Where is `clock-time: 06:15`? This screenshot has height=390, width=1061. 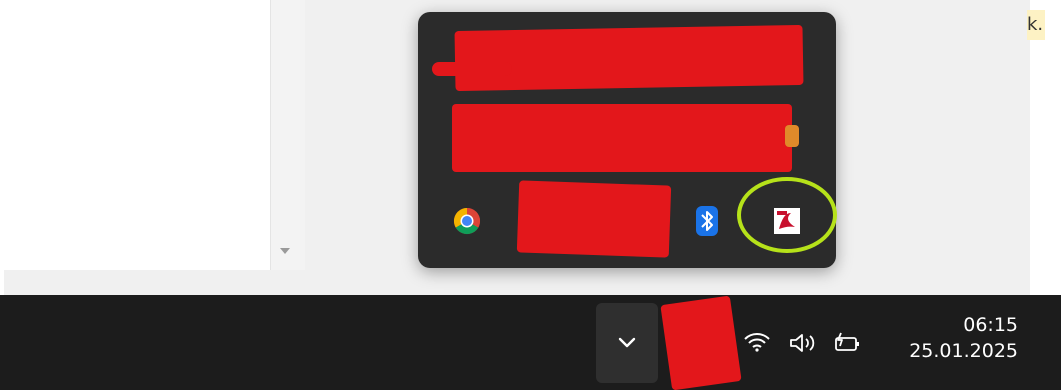 clock-time: 06:15 is located at coordinates (990, 325).